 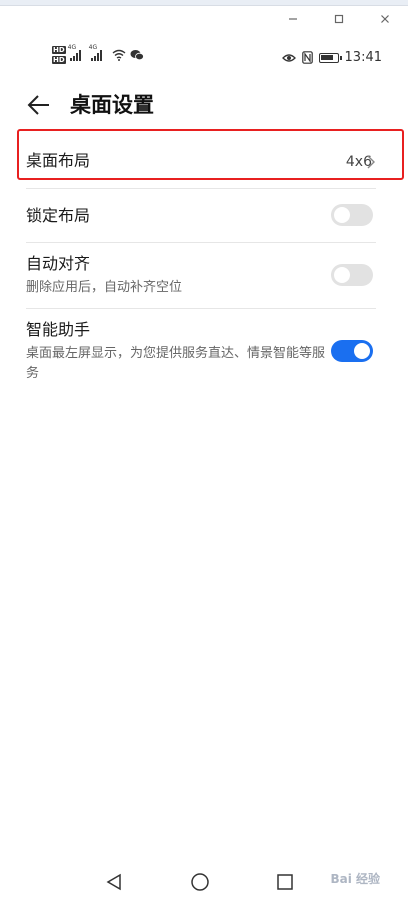 I want to click on wechat-icon, so click(x=137, y=55).